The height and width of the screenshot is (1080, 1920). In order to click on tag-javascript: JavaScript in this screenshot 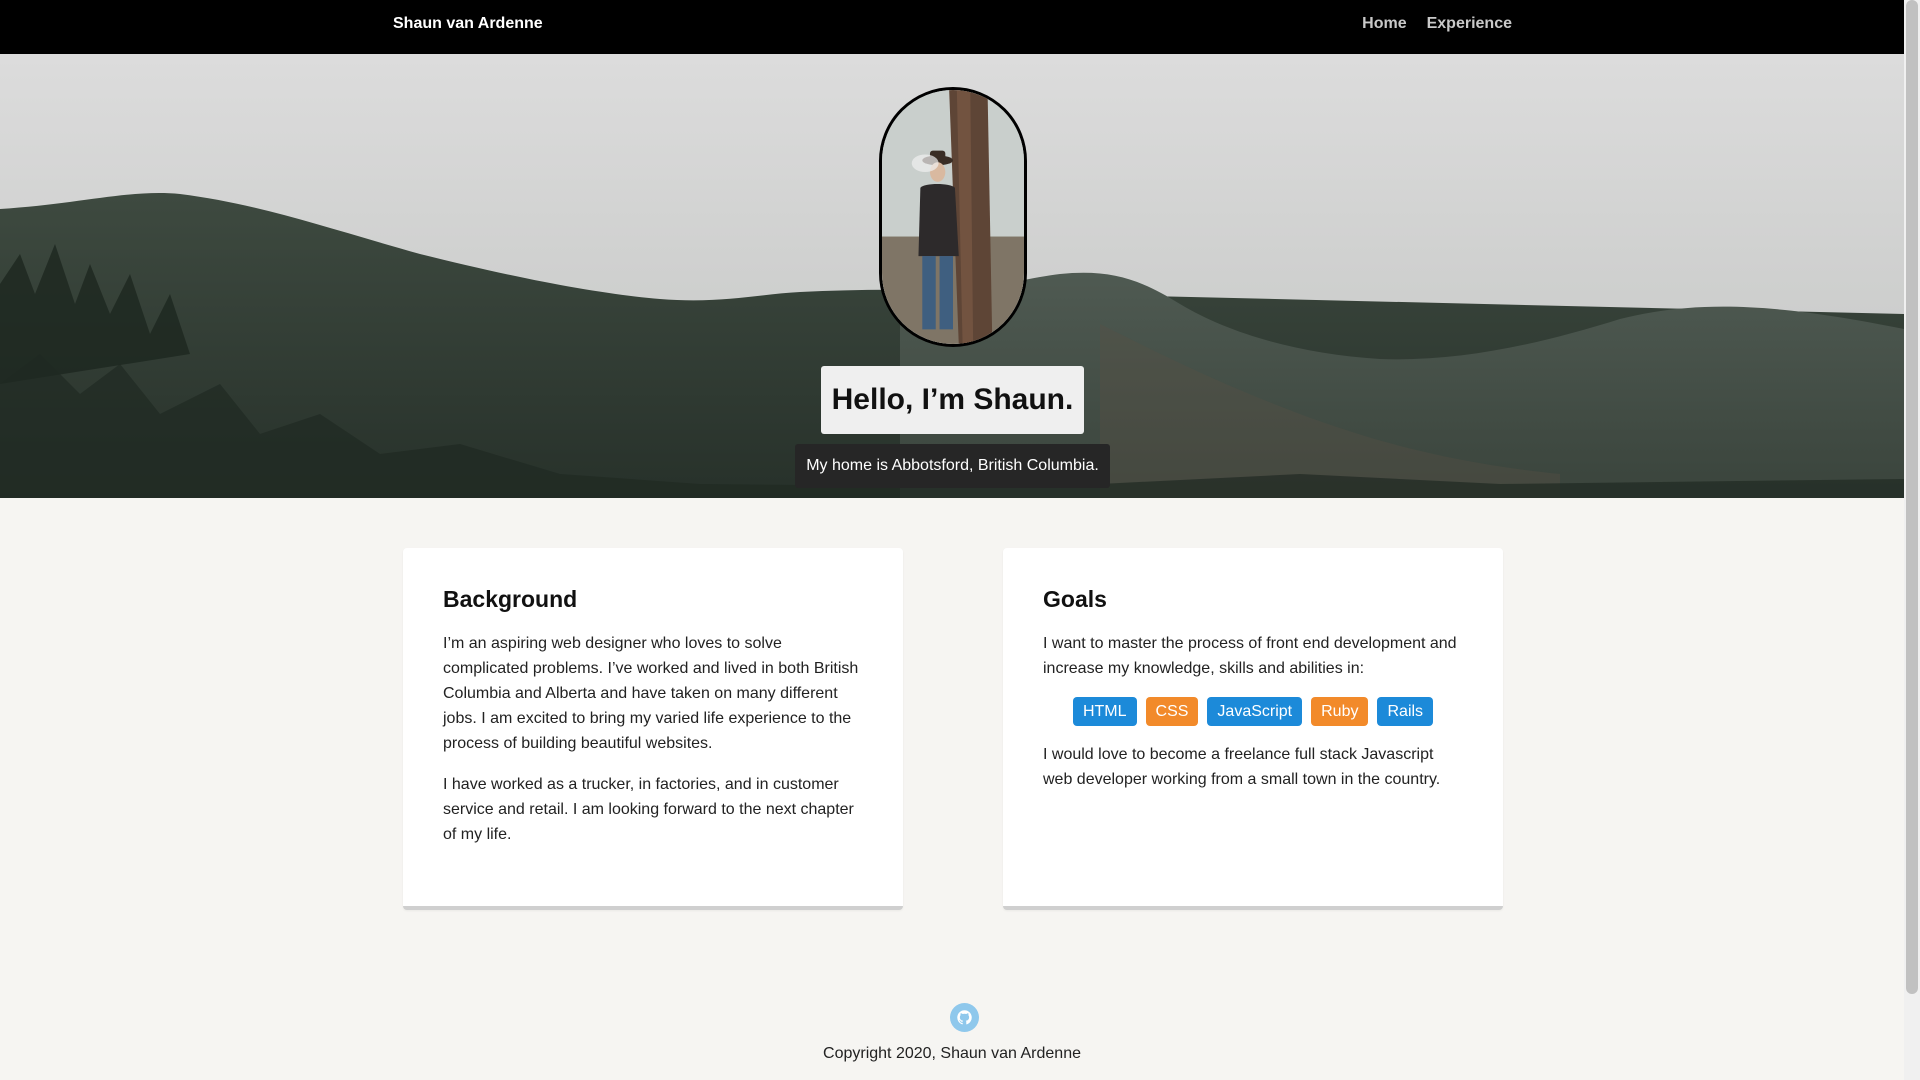, I will do `click(1255, 711)`.